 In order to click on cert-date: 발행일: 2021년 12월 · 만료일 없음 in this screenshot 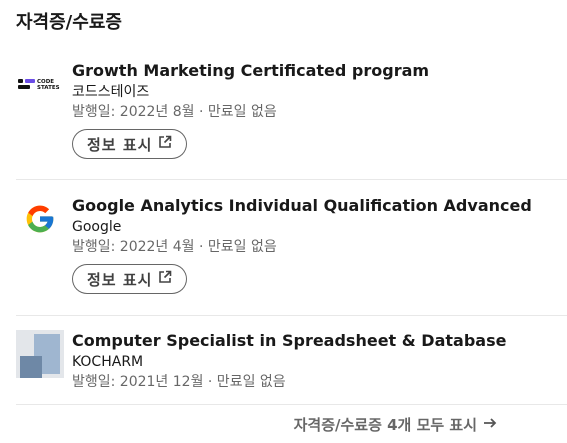, I will do `click(179, 382)`.